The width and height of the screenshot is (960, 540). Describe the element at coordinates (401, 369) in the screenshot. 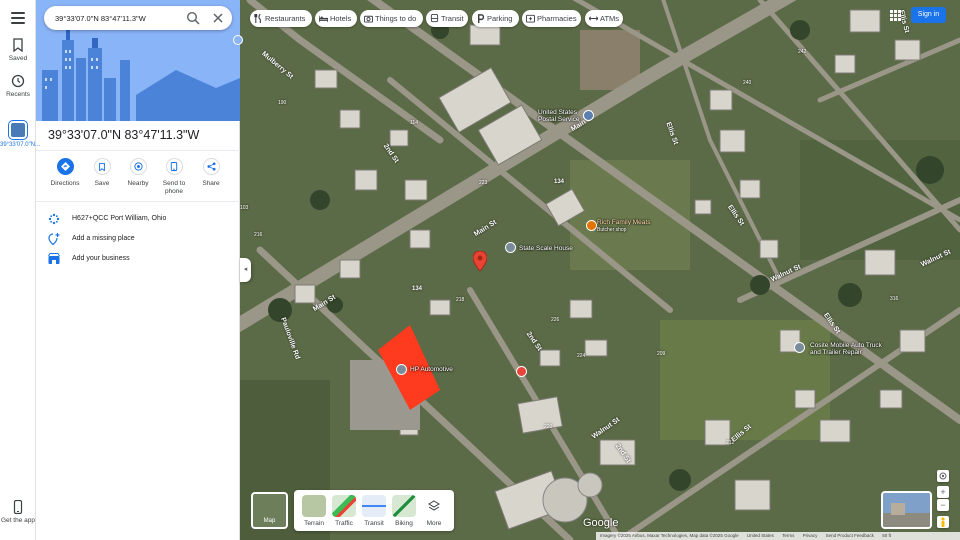

I see `auto-repair-icon` at that location.